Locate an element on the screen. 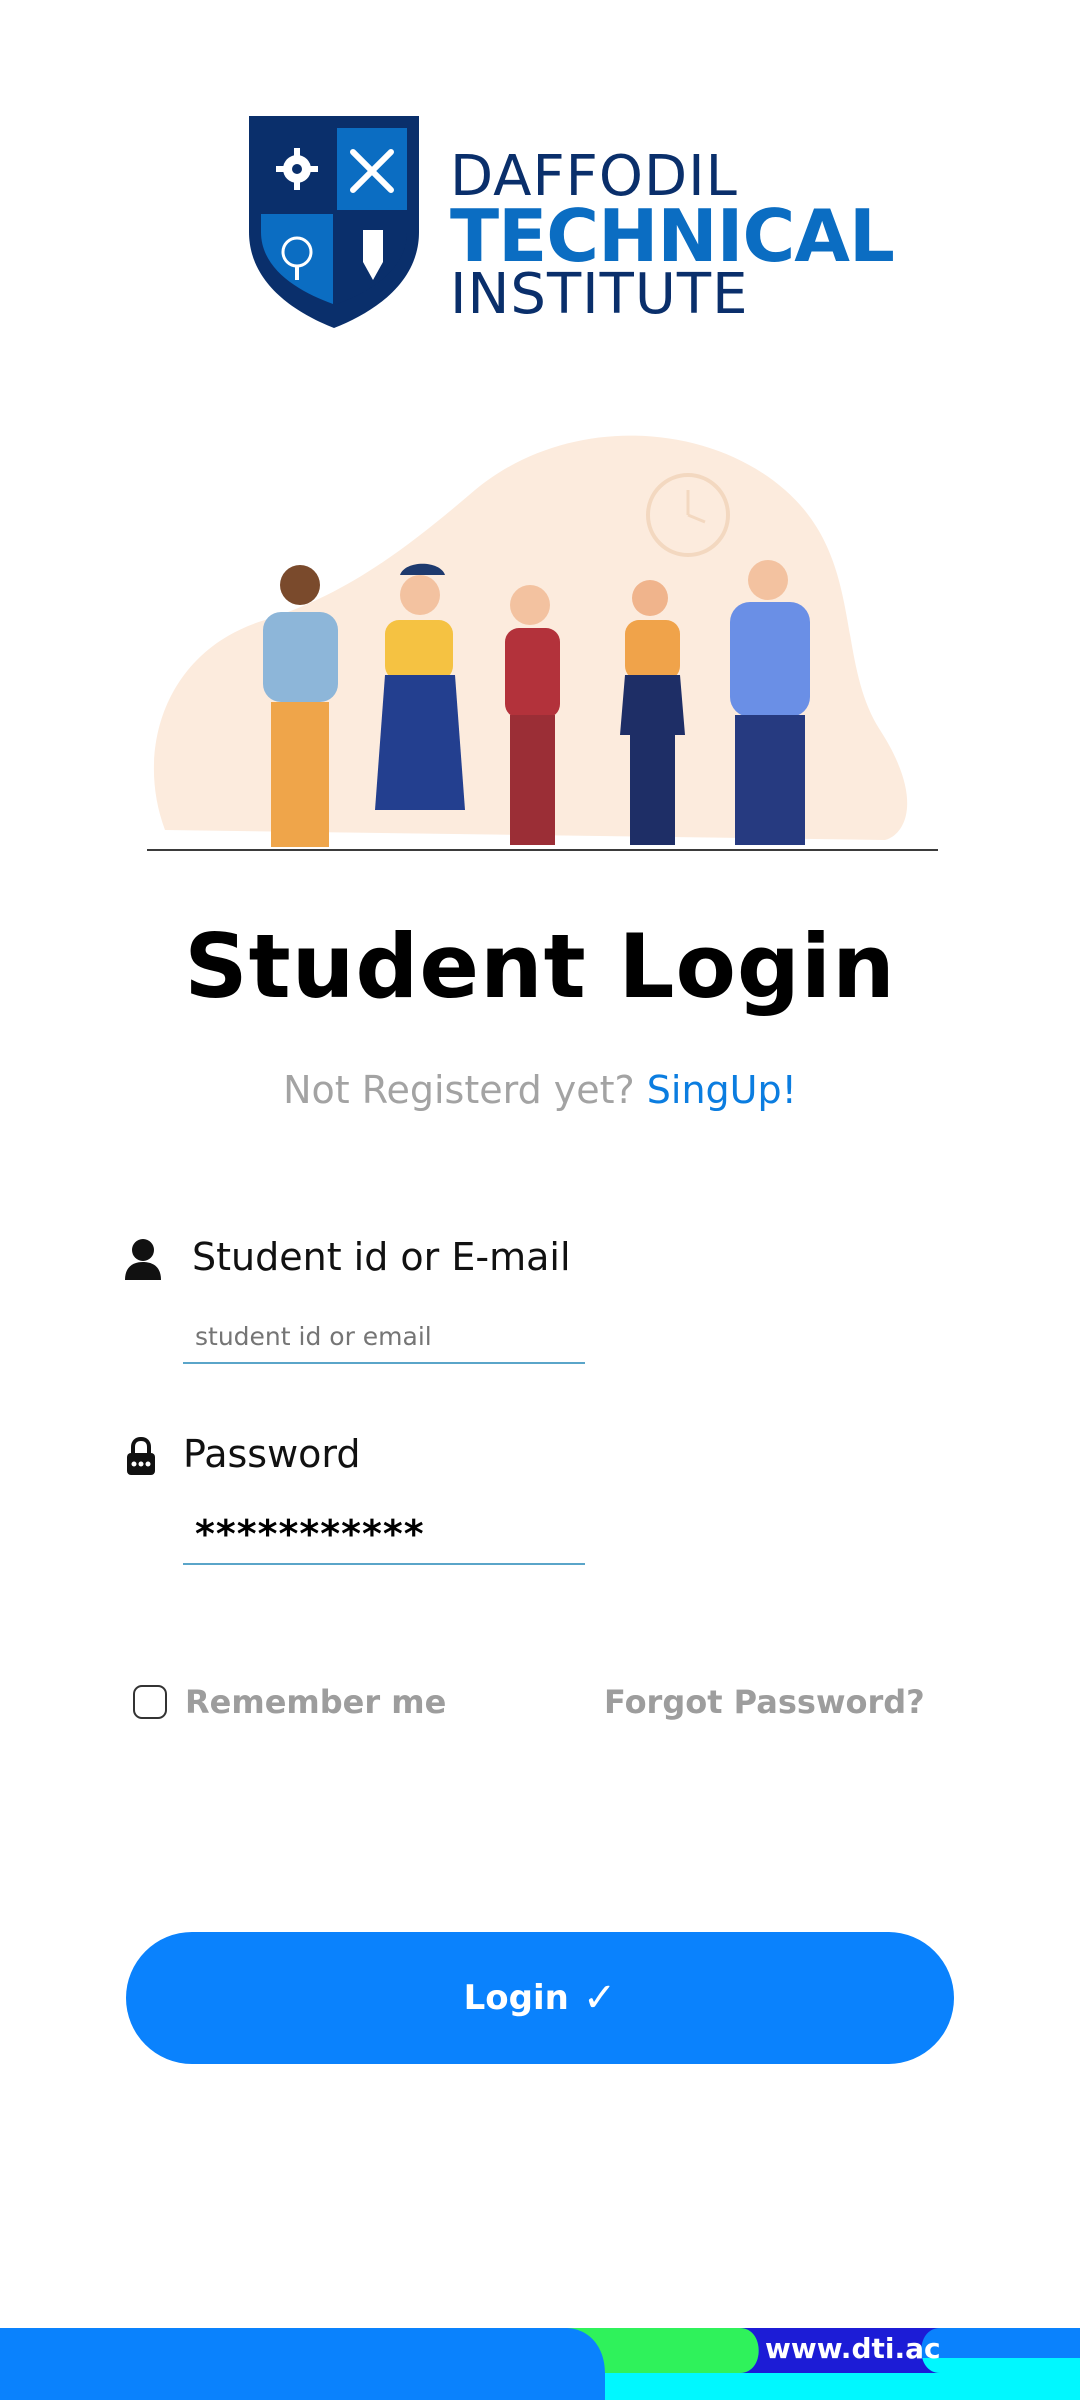  login-label: Login is located at coordinates (516, 1998).